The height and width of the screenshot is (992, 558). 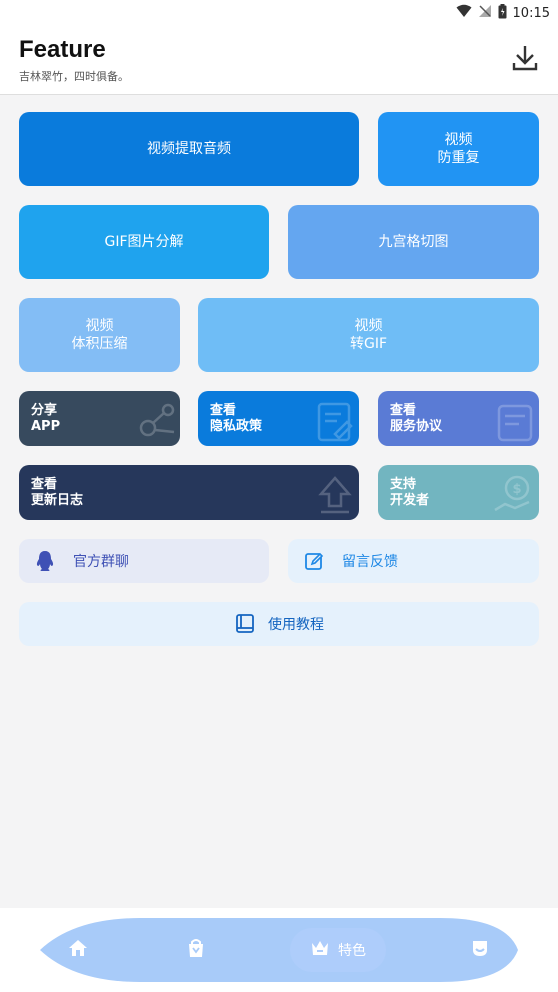 I want to click on video-to-gif-label-line1: 视频, so click(x=368, y=326).